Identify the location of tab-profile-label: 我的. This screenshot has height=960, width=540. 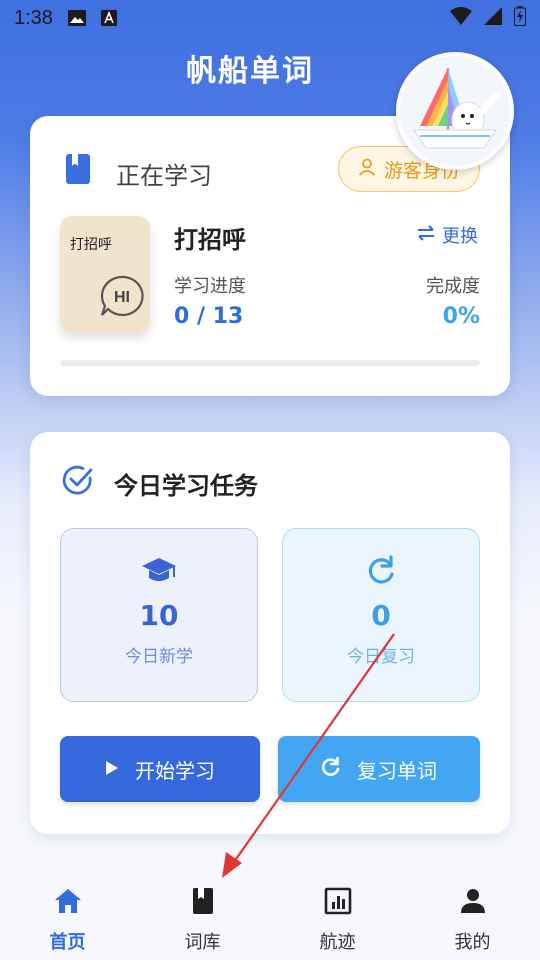
(472, 942).